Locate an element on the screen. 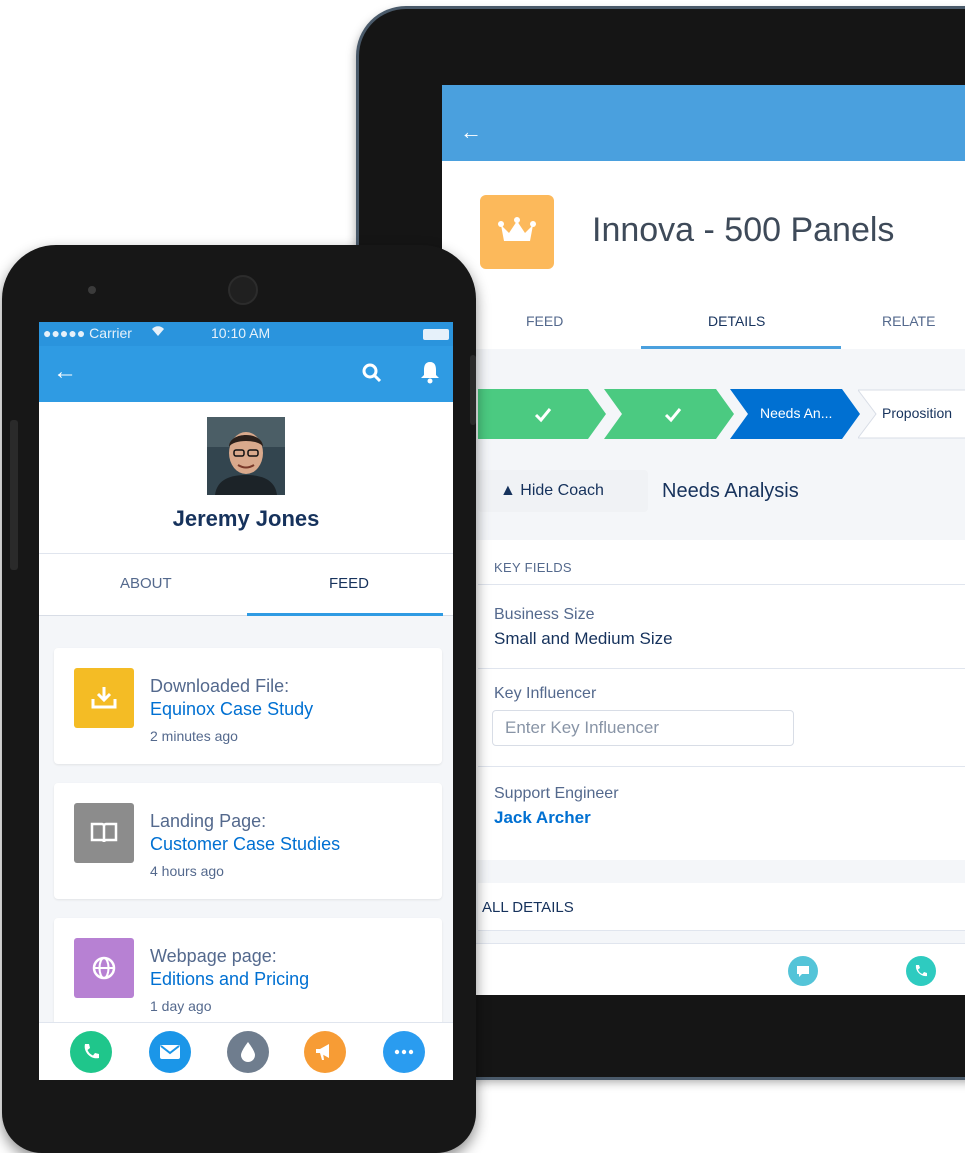 The width and height of the screenshot is (965, 1153). status-time: 10:10 AM is located at coordinates (241, 333).